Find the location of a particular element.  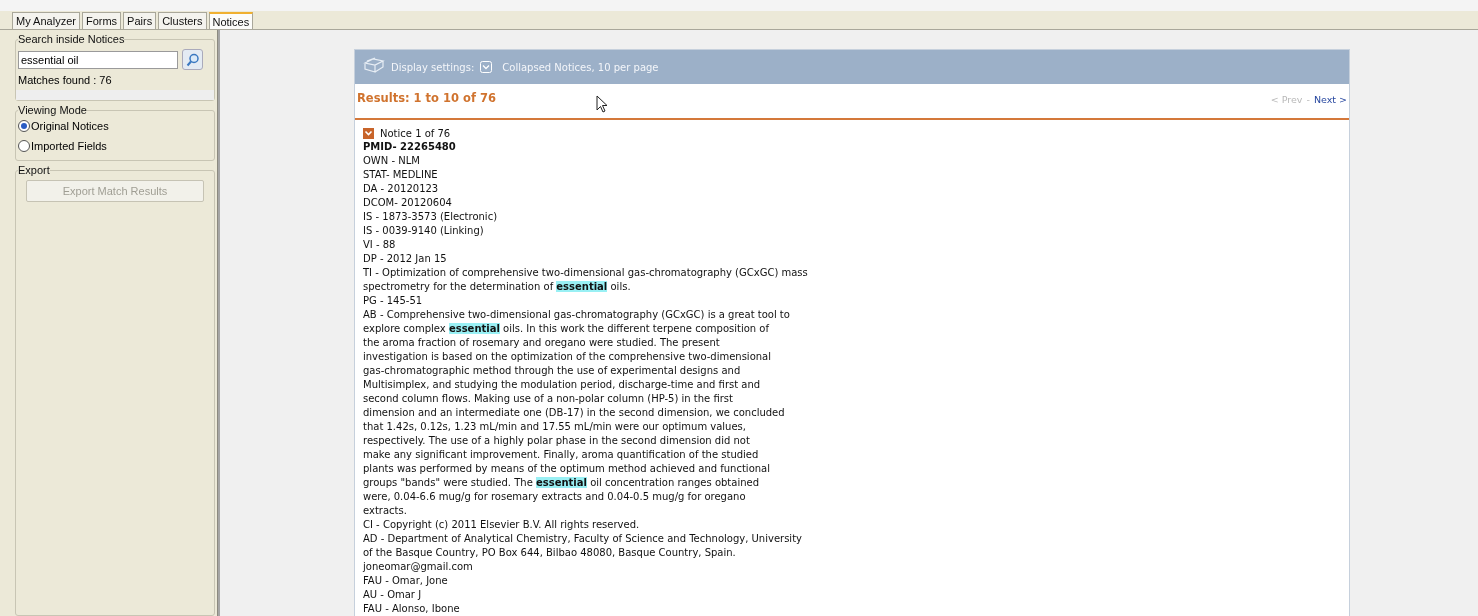

notice-line: respectively. The use of a highly polar phase in the second dimension did not is located at coordinates (557, 441).